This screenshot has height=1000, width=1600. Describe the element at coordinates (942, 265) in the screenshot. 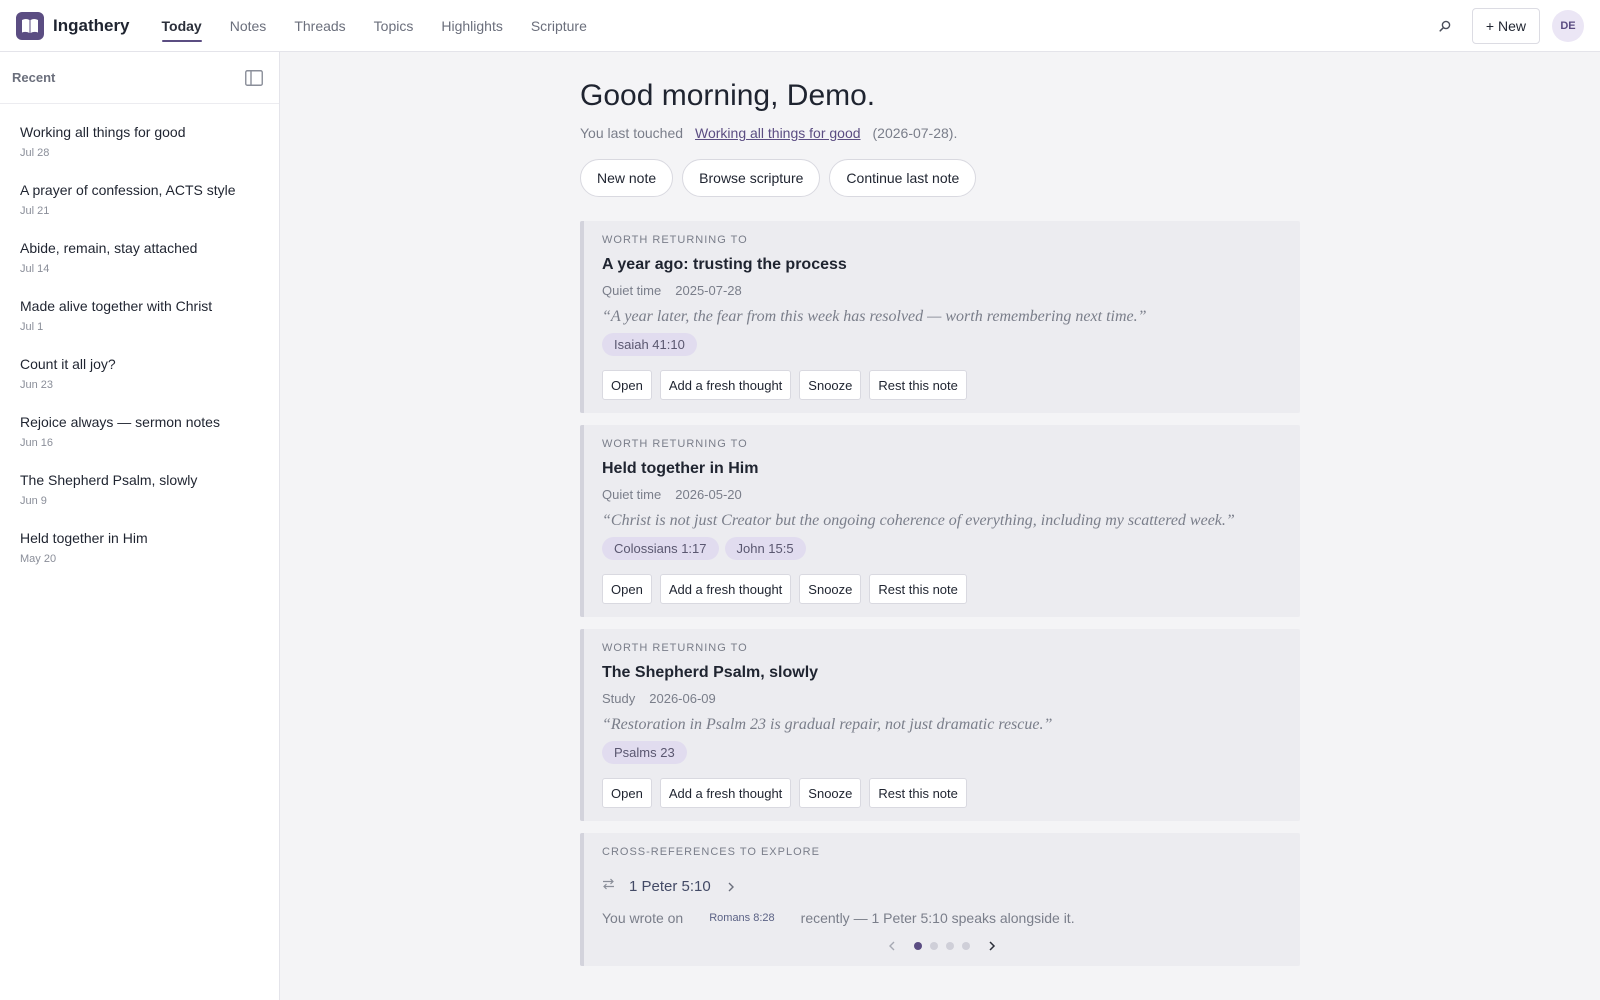

I see `card-title: A year ago: trusting the process` at that location.